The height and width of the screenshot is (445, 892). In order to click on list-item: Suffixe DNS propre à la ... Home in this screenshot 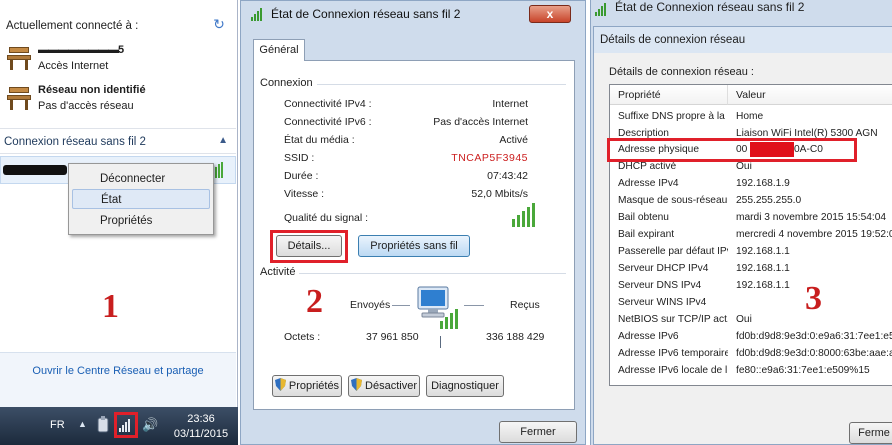, I will do `click(751, 116)`.